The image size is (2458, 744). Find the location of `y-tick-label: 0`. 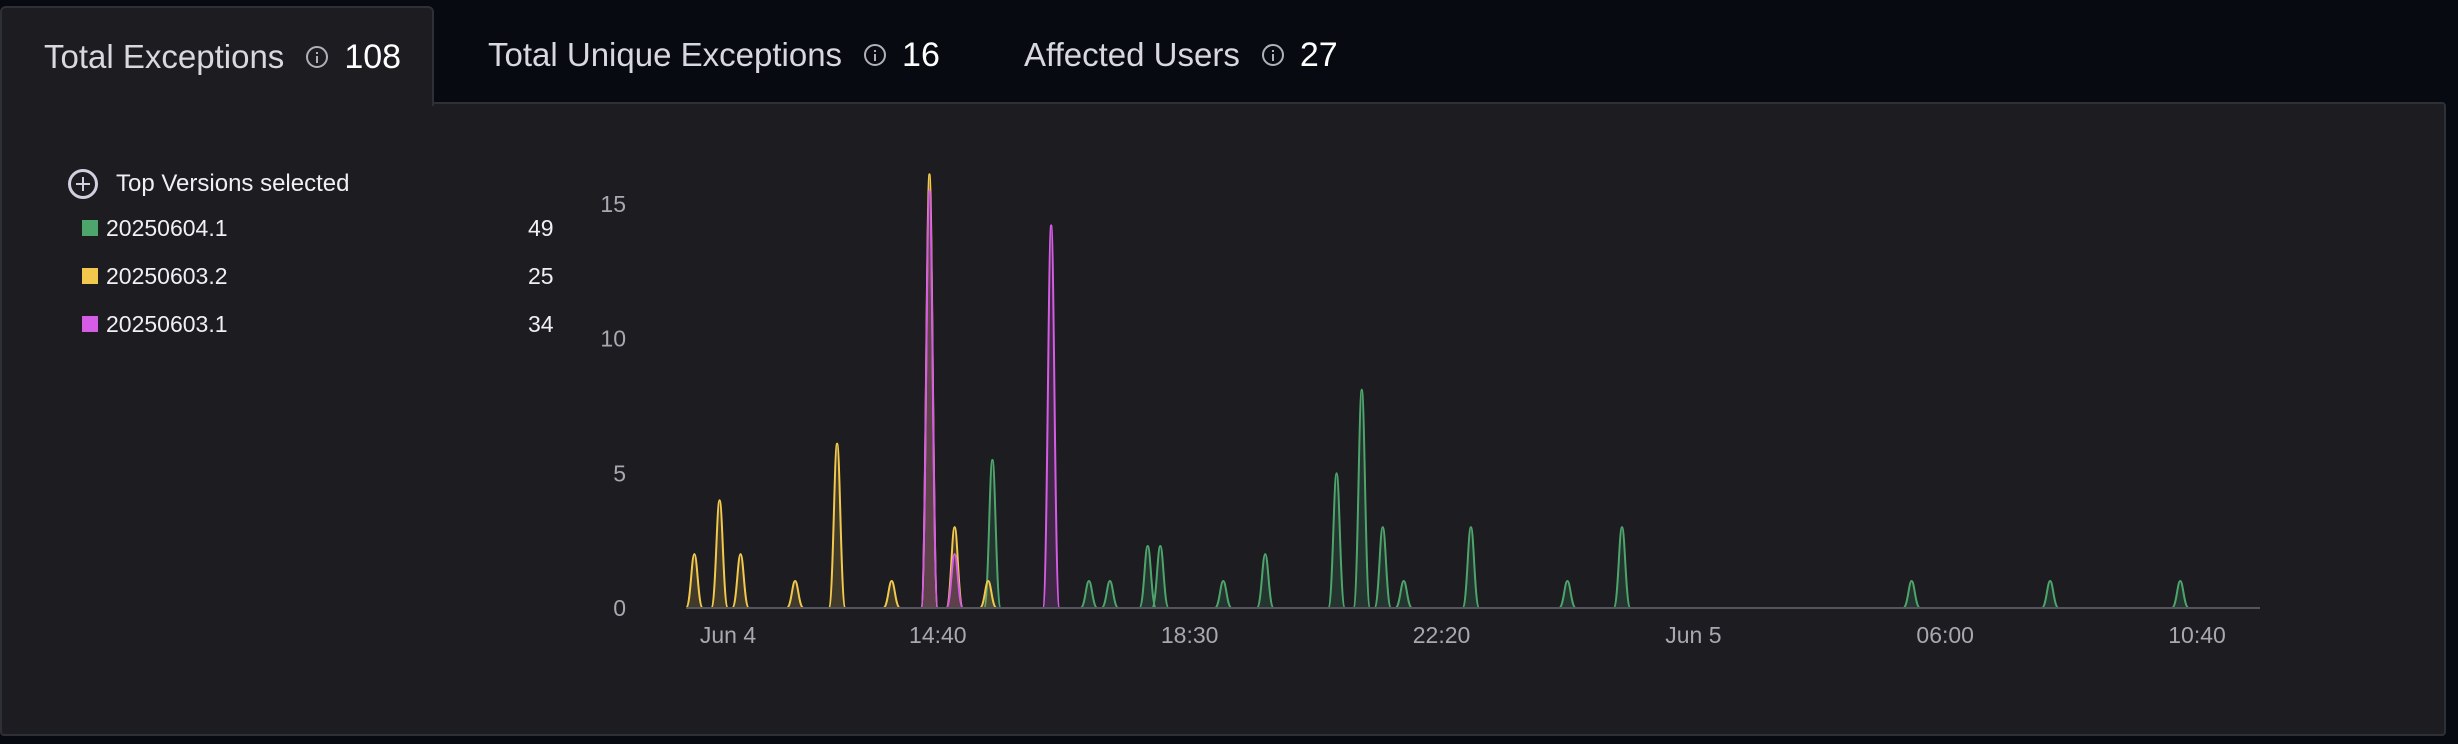

y-tick-label: 0 is located at coordinates (619, 608).